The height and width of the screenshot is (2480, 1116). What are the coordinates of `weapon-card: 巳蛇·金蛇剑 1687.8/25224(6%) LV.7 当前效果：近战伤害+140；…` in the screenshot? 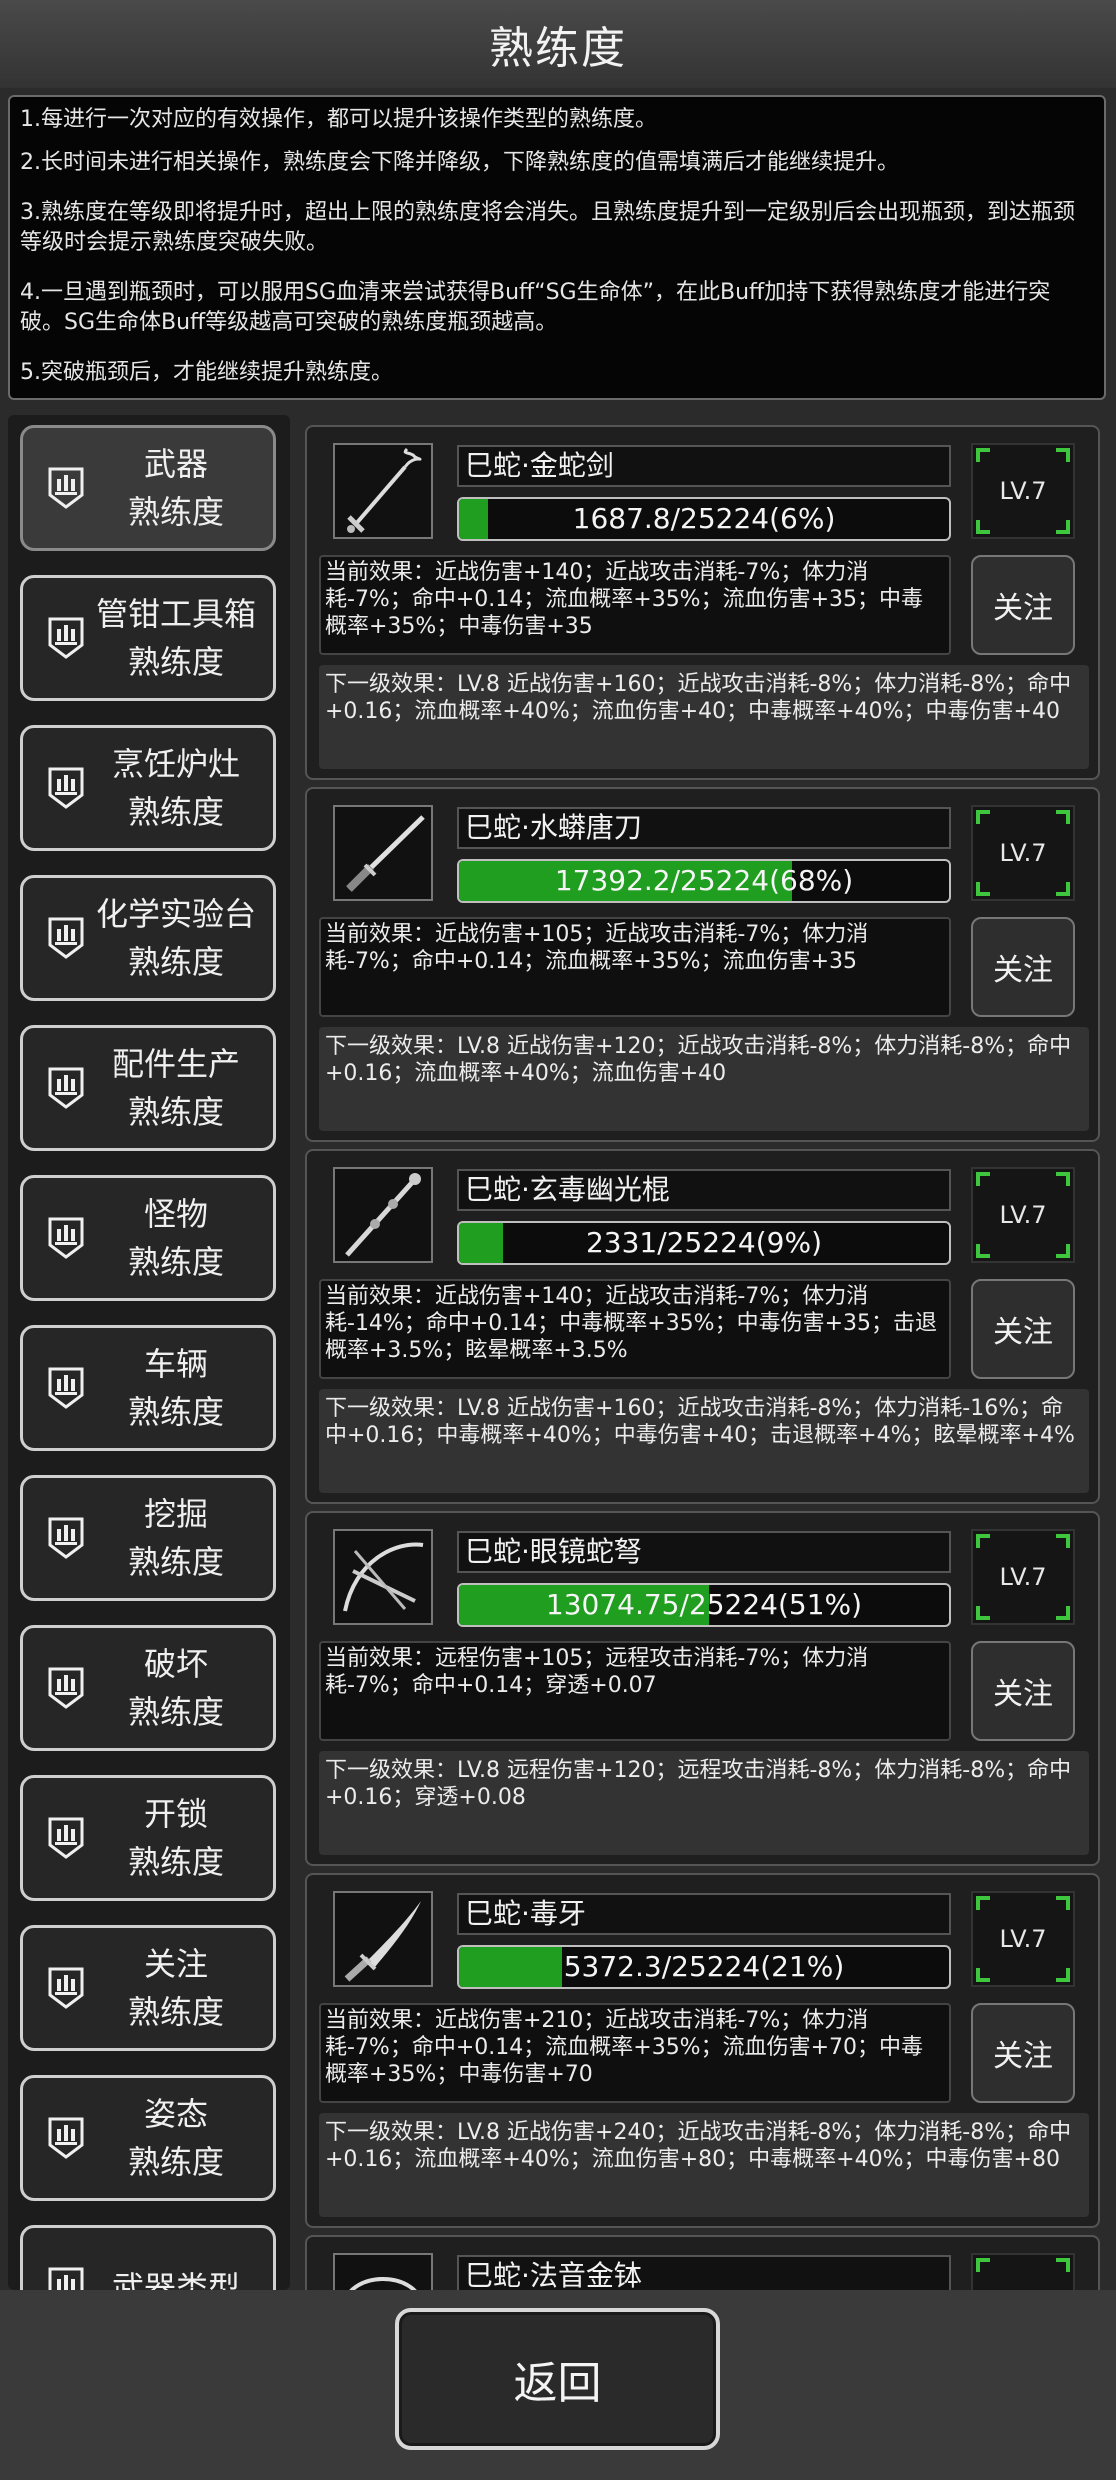 It's located at (702, 602).